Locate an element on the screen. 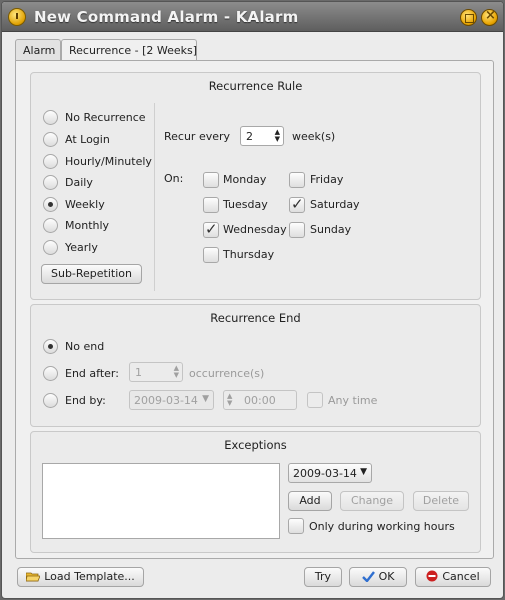 This screenshot has height=600, width=505. tab-recurrence-label: Recurrence - [2 Weeks] is located at coordinates (133, 50).